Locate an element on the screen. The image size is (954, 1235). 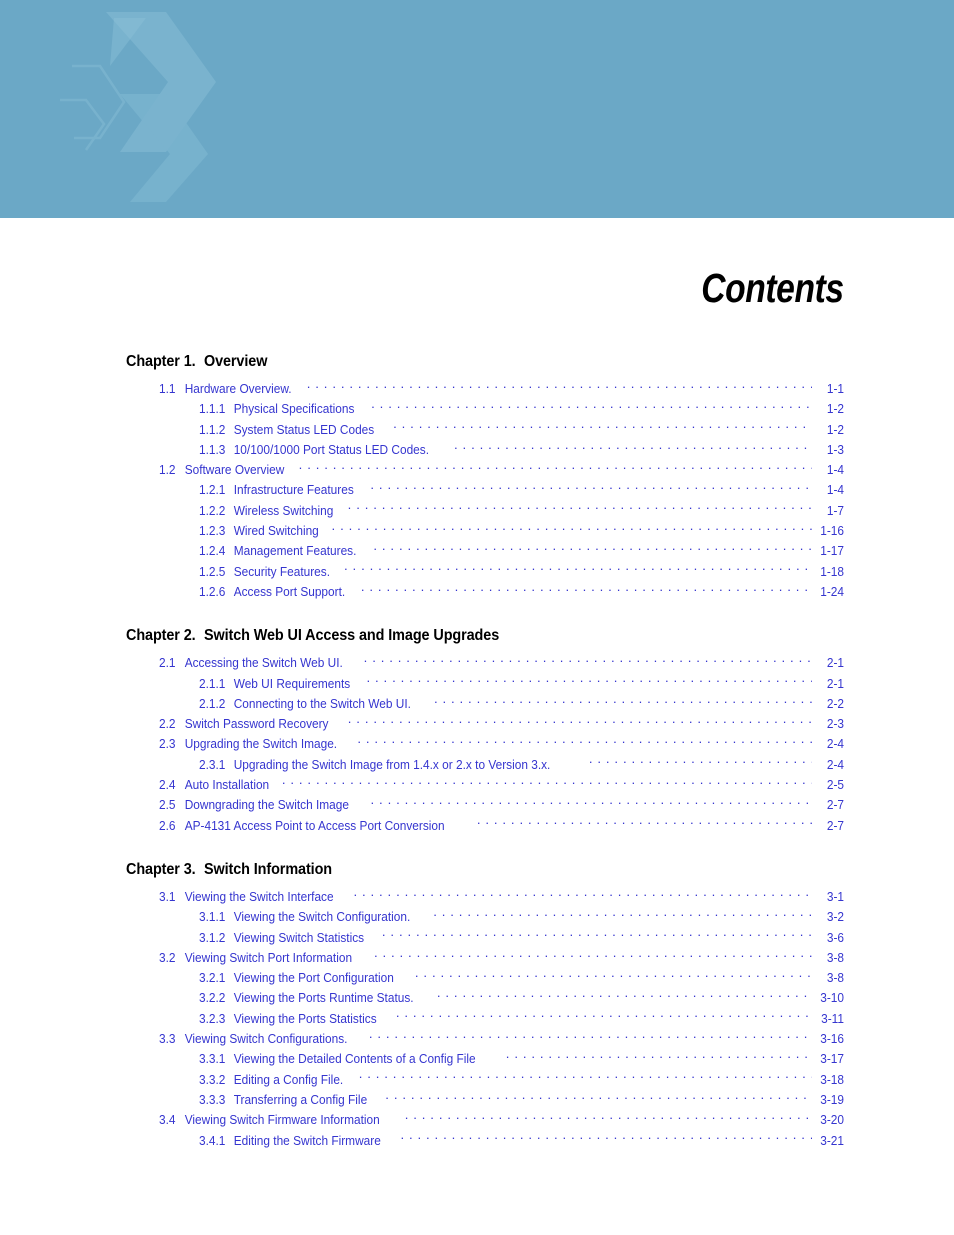
toc-entry-number: 3.4 is located at coordinates (167, 1120).